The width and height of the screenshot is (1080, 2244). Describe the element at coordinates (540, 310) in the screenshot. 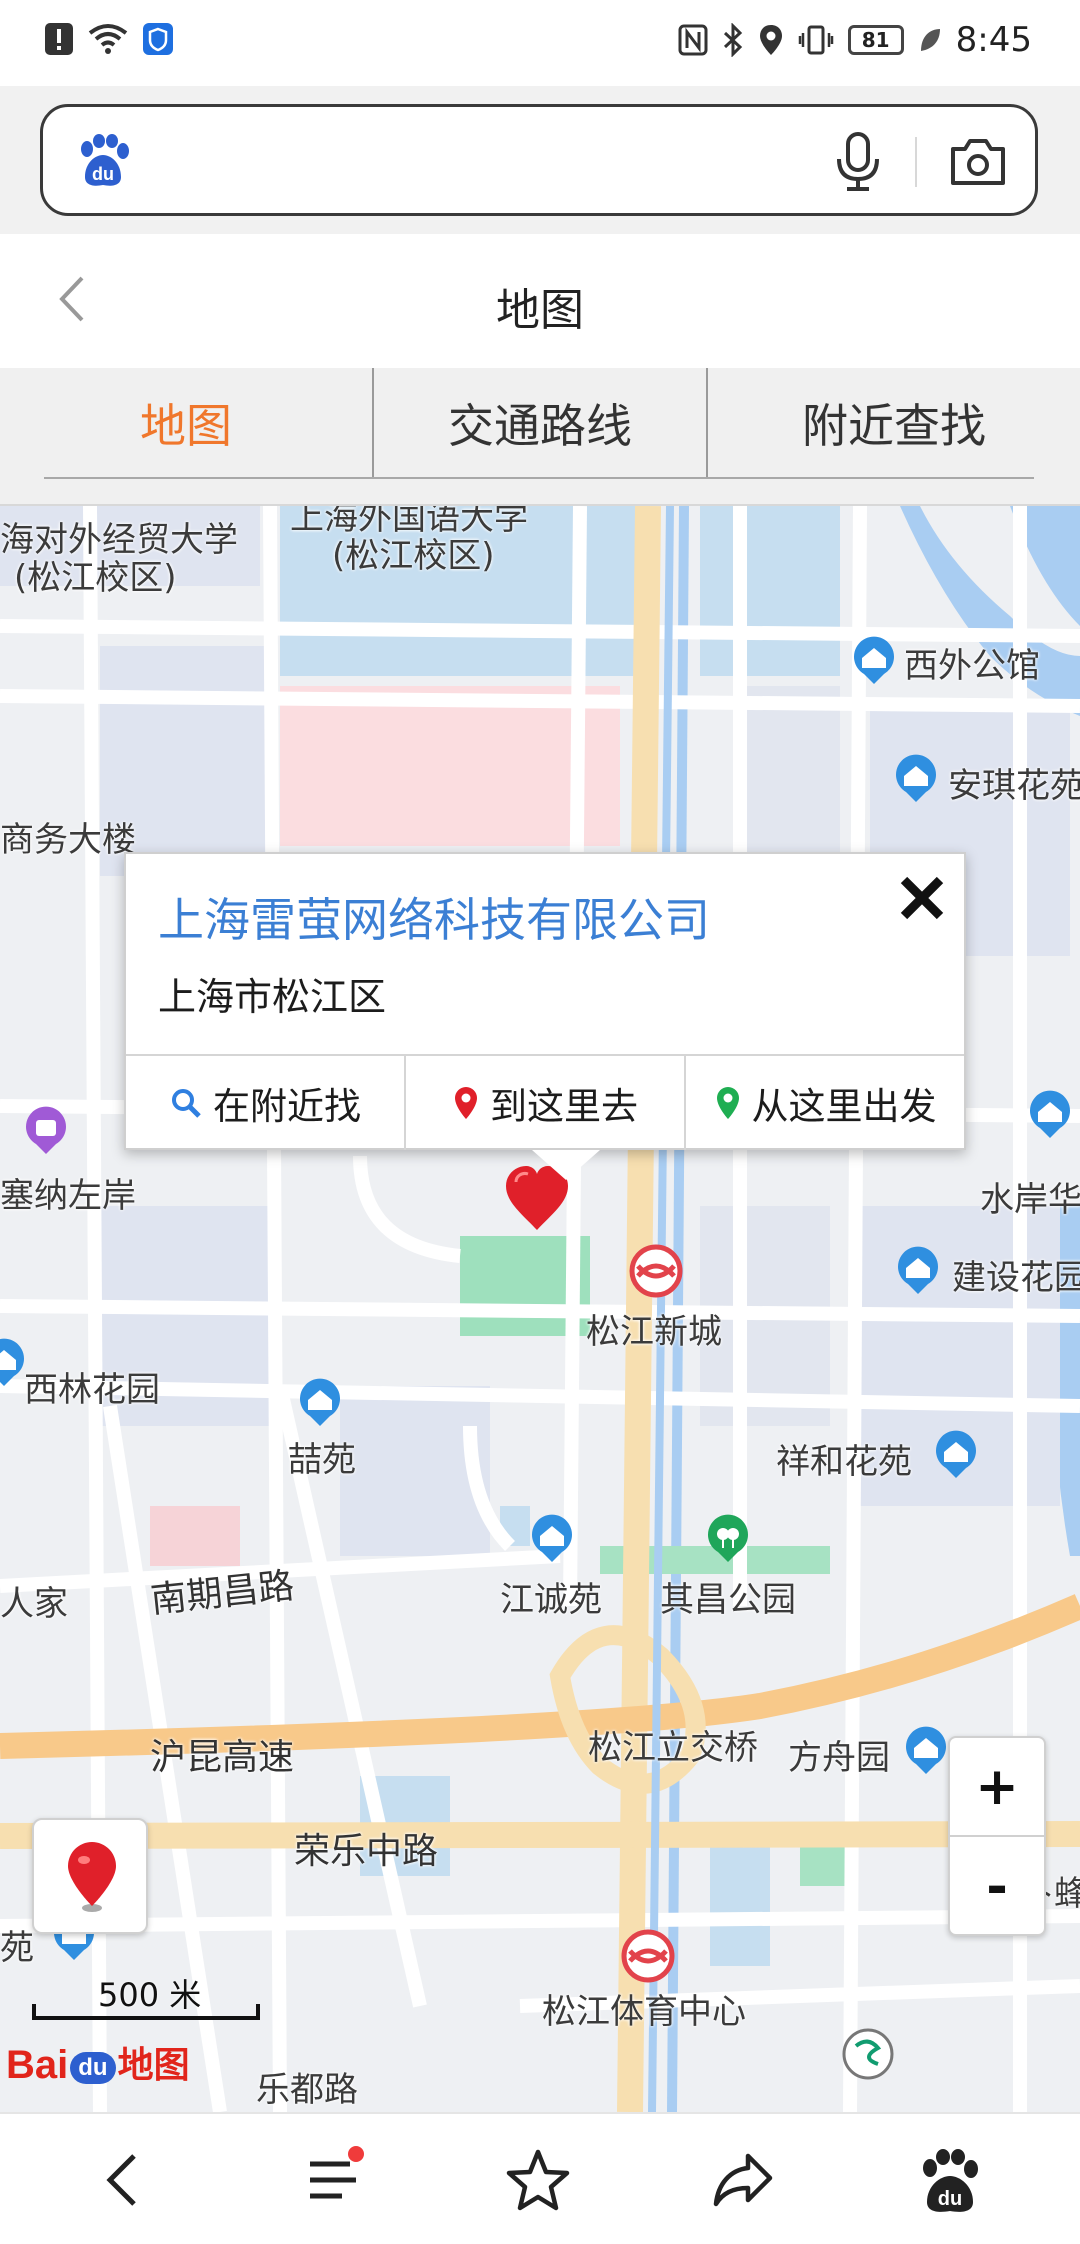

I see `page-title: 地图` at that location.